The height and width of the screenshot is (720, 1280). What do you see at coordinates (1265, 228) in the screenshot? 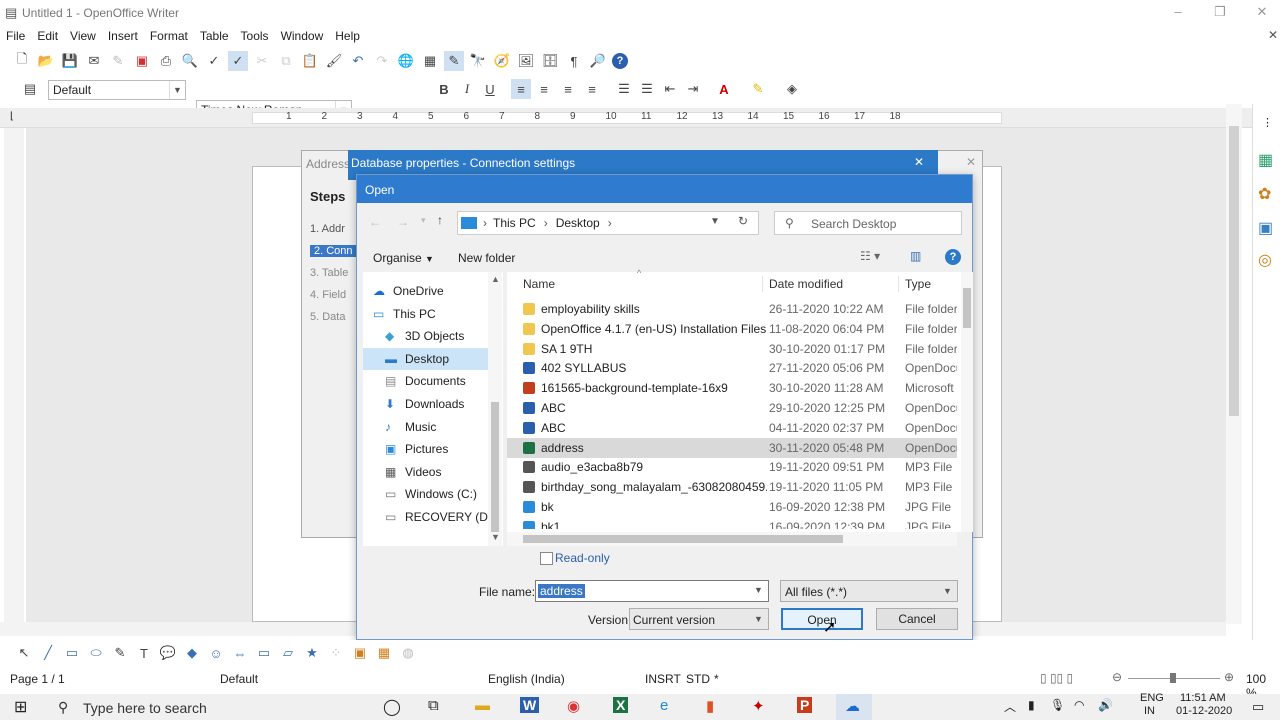
I see `gallery-sidebar-icon: ▣` at bounding box center [1265, 228].